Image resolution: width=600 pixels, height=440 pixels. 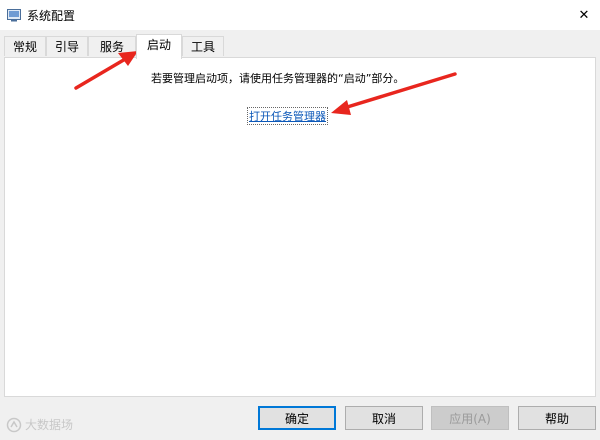 What do you see at coordinates (14, 15) in the screenshot?
I see `system-config-icon` at bounding box center [14, 15].